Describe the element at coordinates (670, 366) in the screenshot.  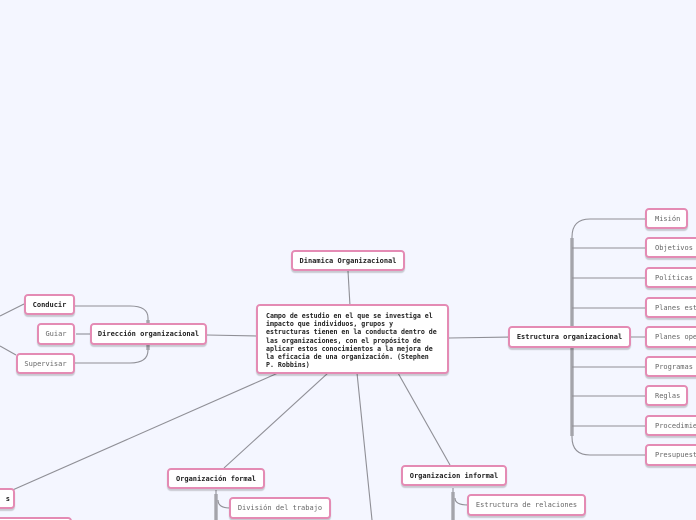
I see `programas-node: Programas` at that location.